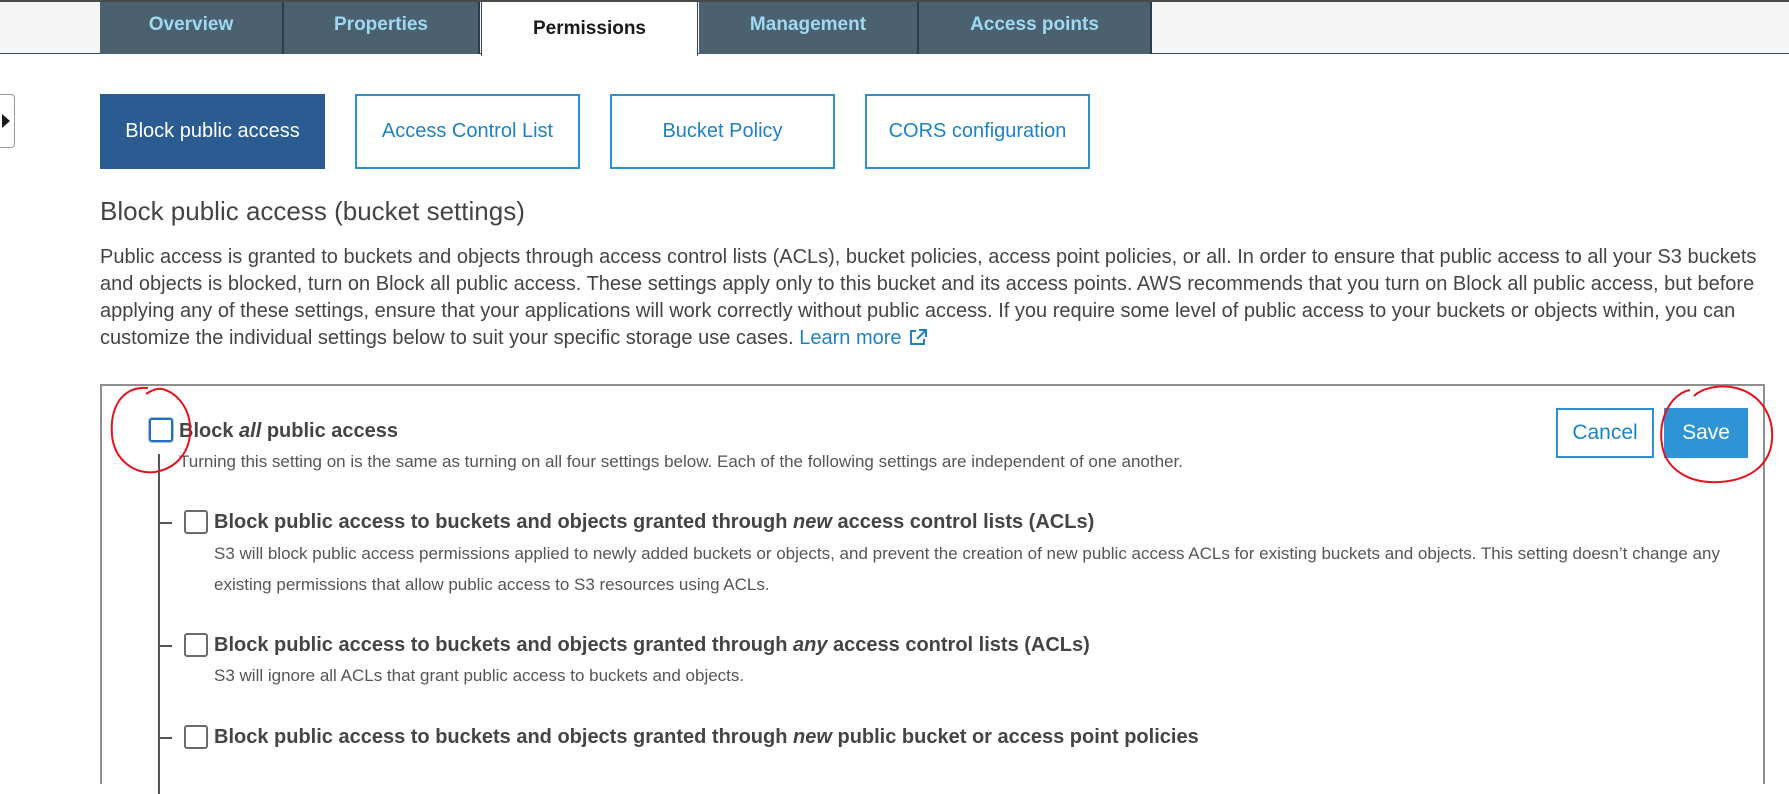  What do you see at coordinates (196, 645) in the screenshot?
I see `block-any-acls-checkbox` at bounding box center [196, 645].